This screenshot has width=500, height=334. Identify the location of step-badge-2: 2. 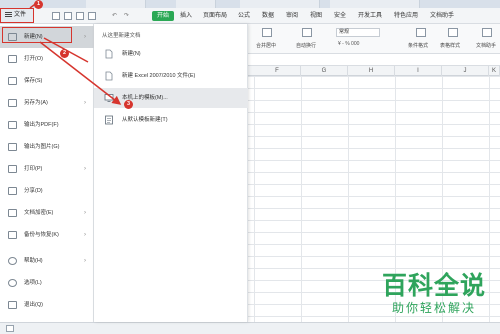
(64, 53).